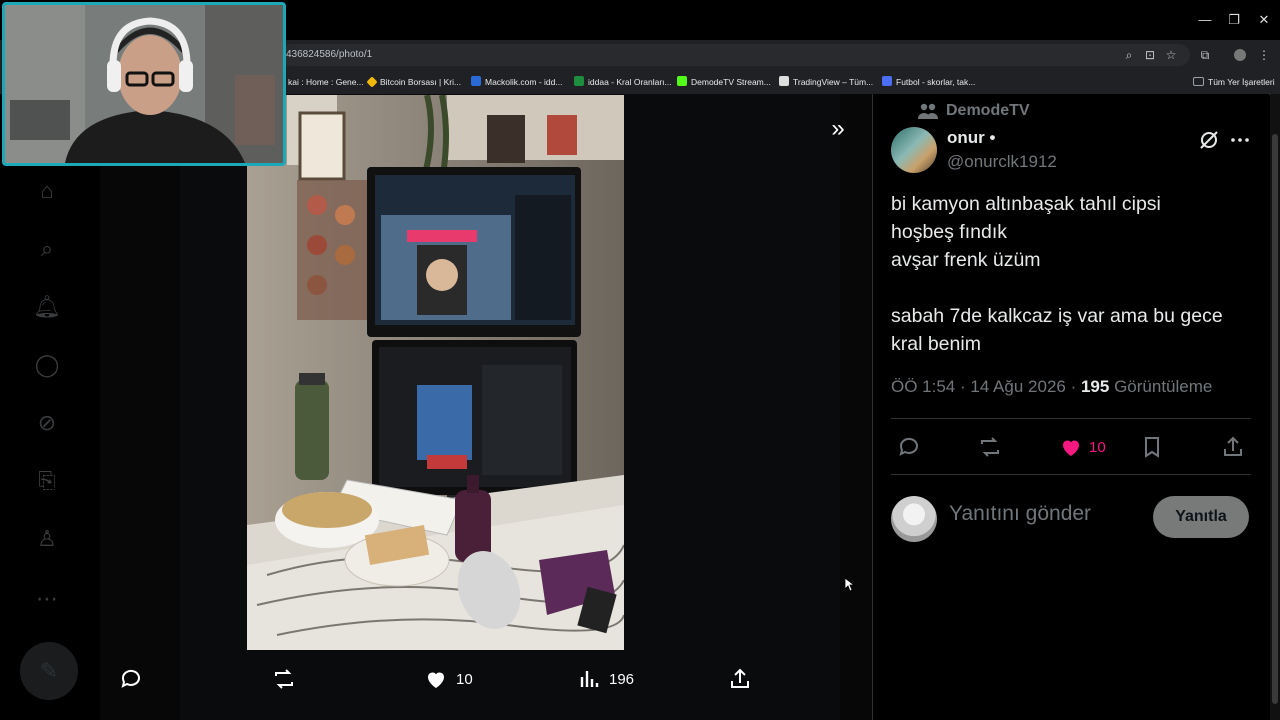 The width and height of the screenshot is (1280, 720). Describe the element at coordinates (1205, 20) in the screenshot. I see `minimize-icon: —` at that location.